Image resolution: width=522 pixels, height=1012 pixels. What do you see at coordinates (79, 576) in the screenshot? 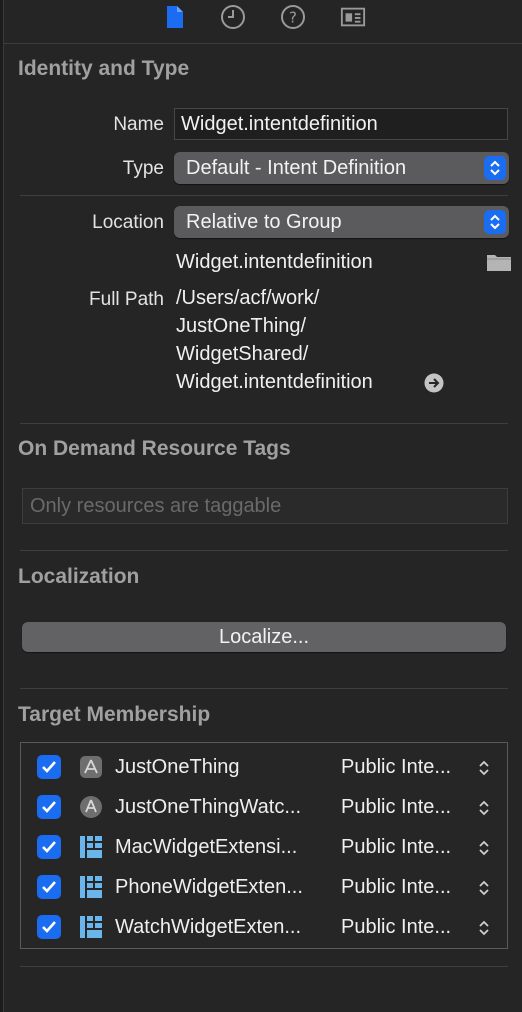
I see `localization-section-title: Localization` at bounding box center [79, 576].